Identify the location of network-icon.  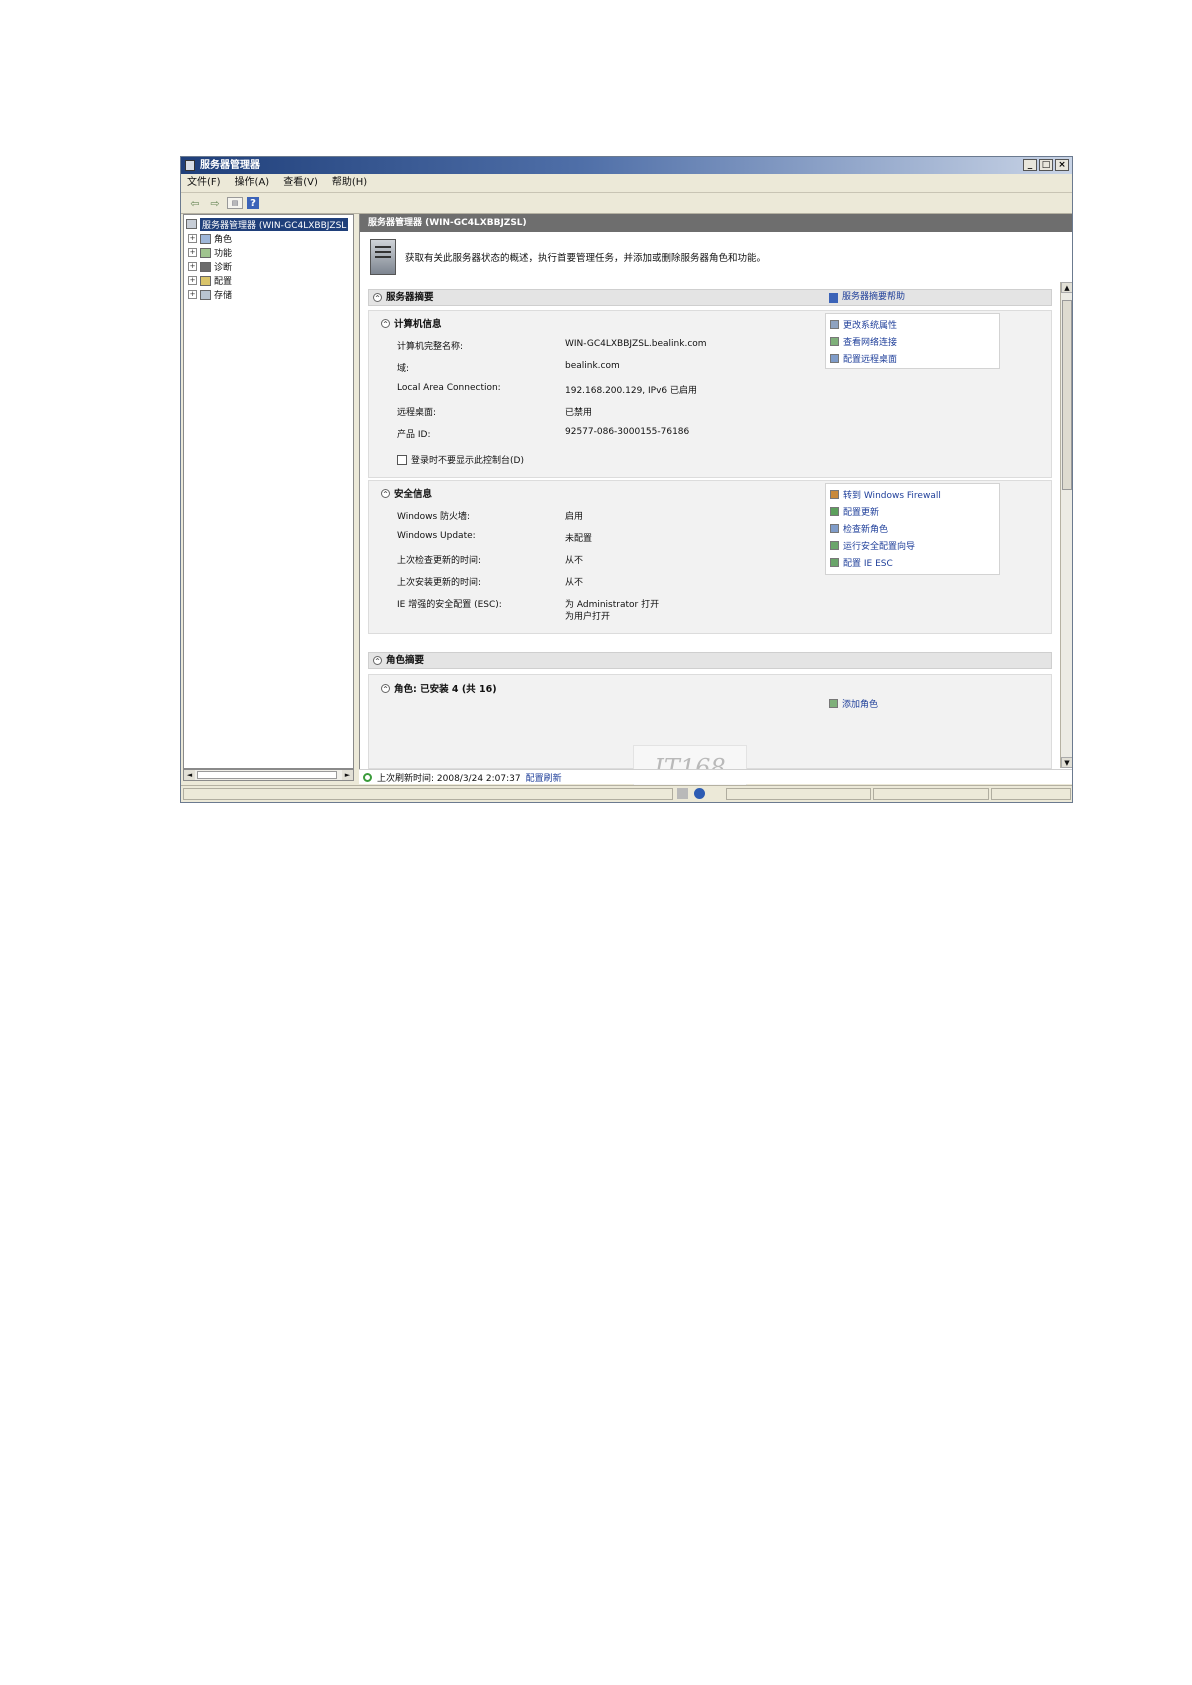
(834, 341).